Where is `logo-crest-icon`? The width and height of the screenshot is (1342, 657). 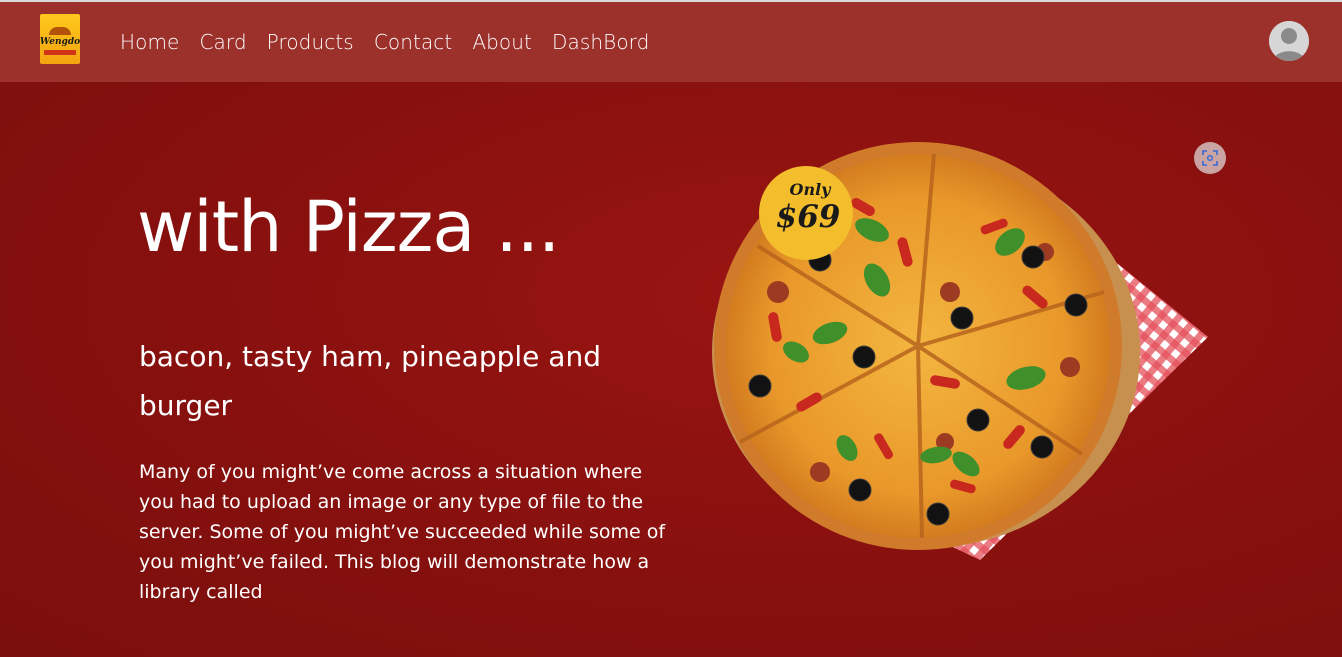 logo-crest-icon is located at coordinates (60, 31).